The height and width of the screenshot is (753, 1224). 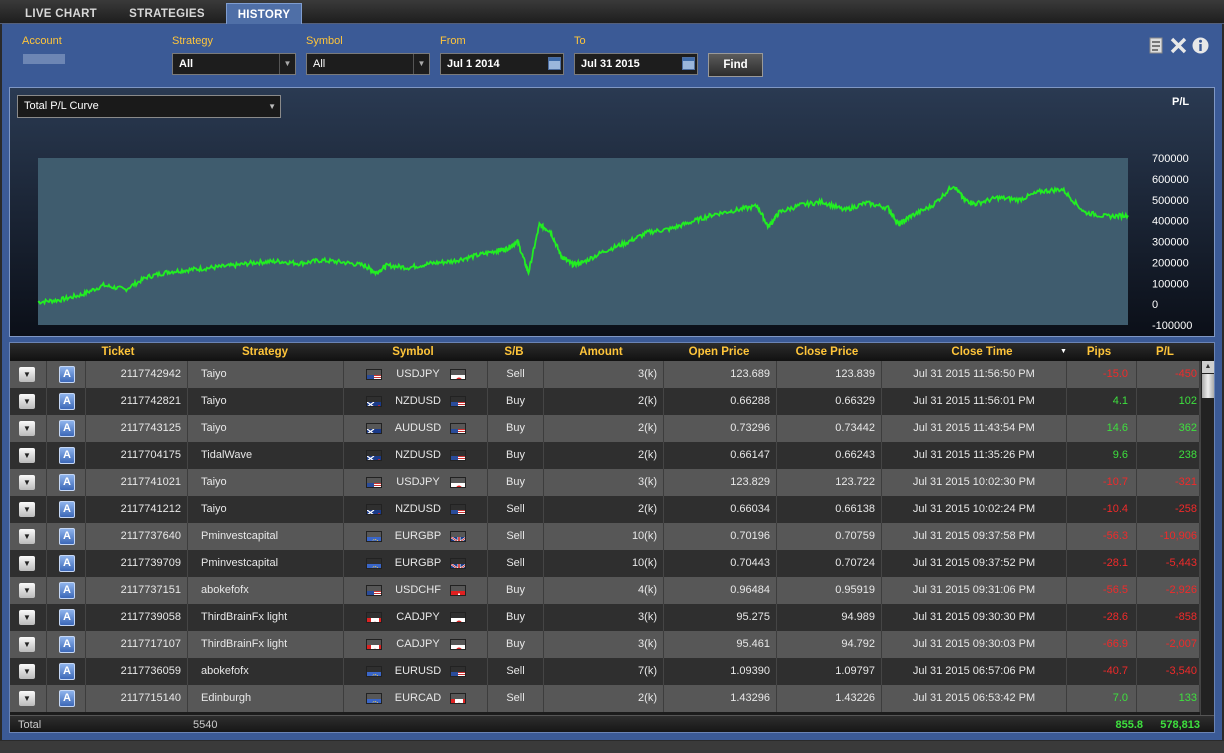 I want to click on cell-pips: -40.7, so click(x=1102, y=671).